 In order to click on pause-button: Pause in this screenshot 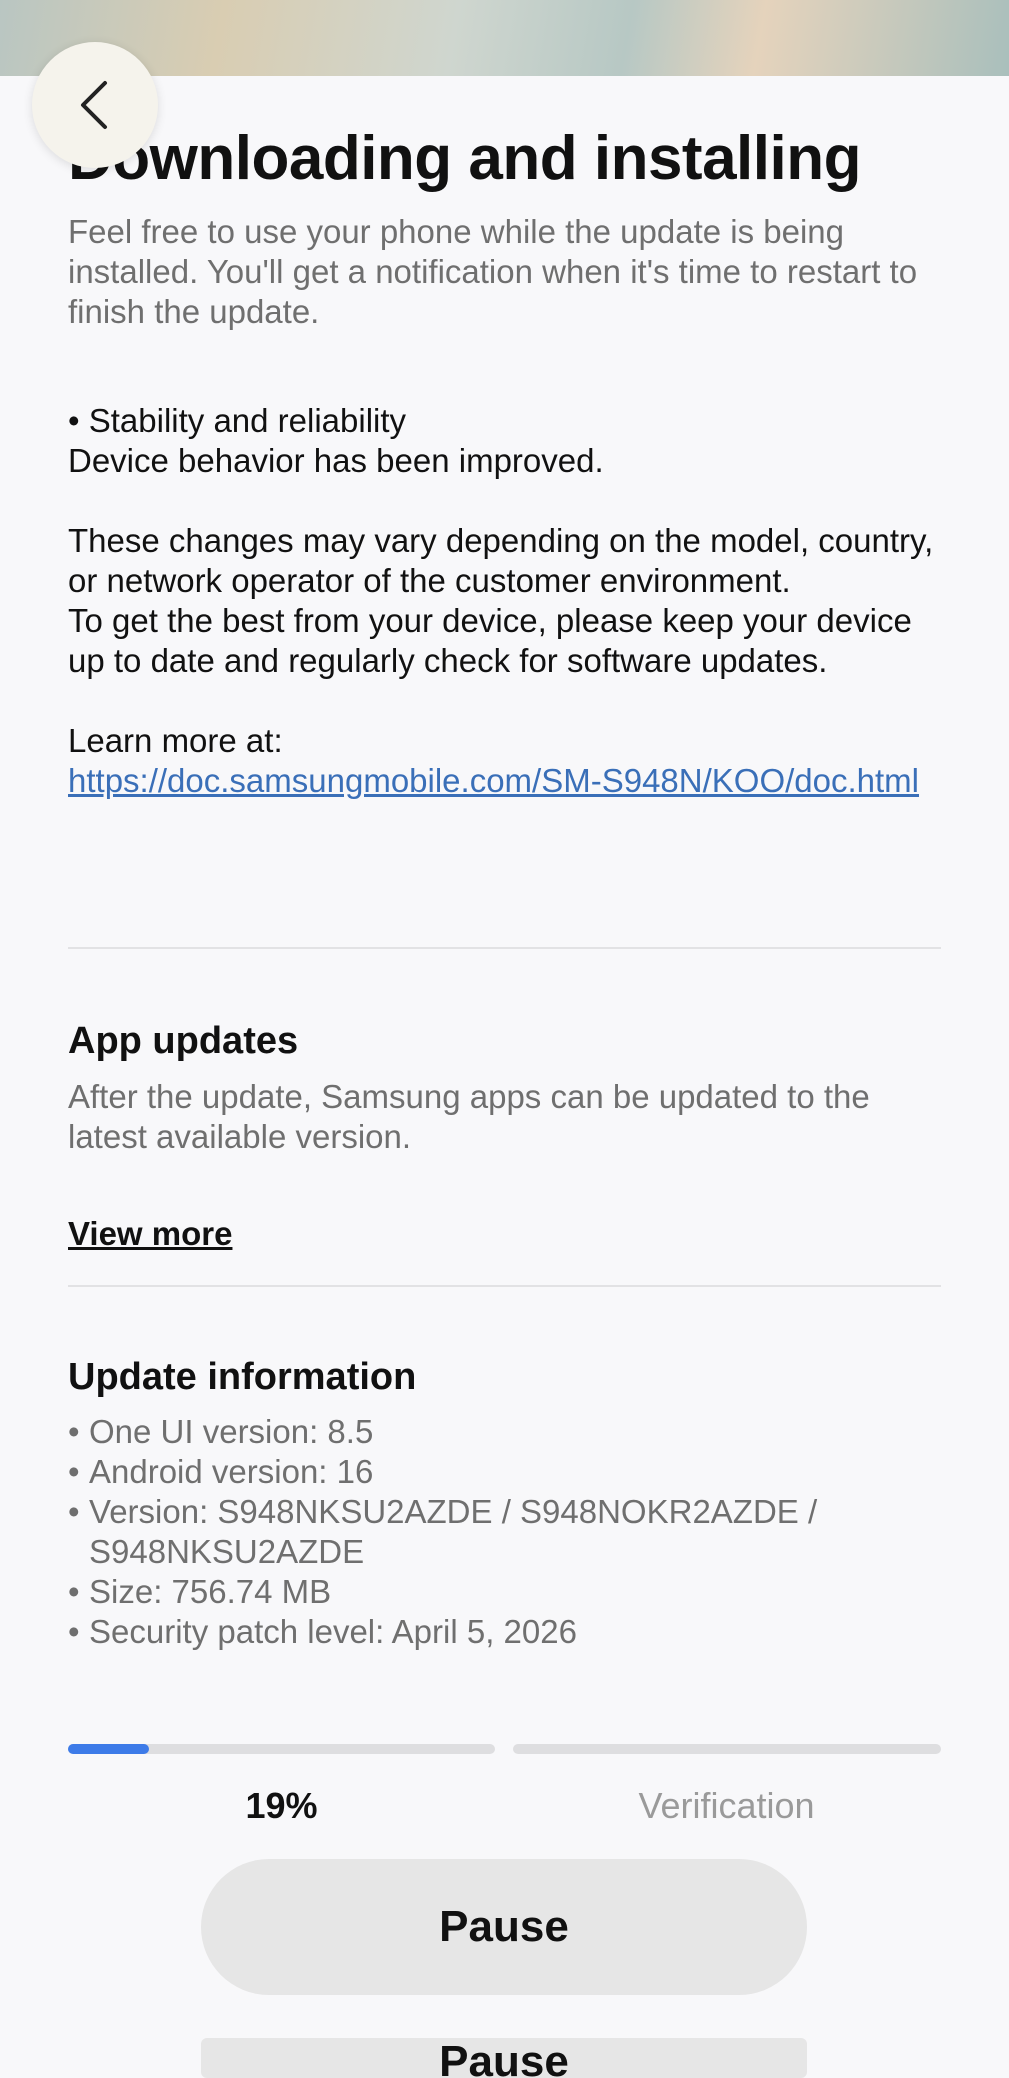, I will do `click(504, 1927)`.